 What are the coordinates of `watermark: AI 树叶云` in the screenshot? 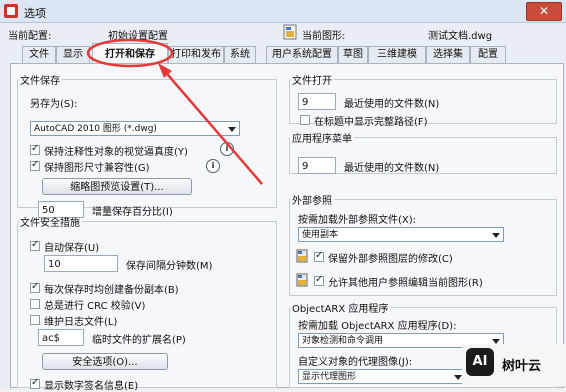 It's located at (514, 365).